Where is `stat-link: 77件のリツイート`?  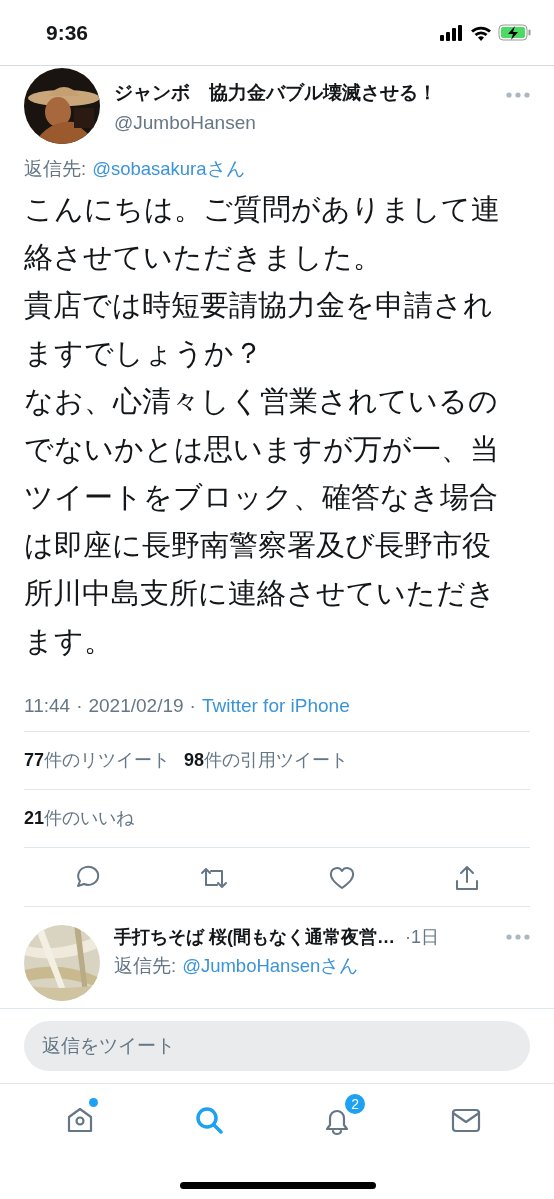 stat-link: 77件のリツイート is located at coordinates (97, 760).